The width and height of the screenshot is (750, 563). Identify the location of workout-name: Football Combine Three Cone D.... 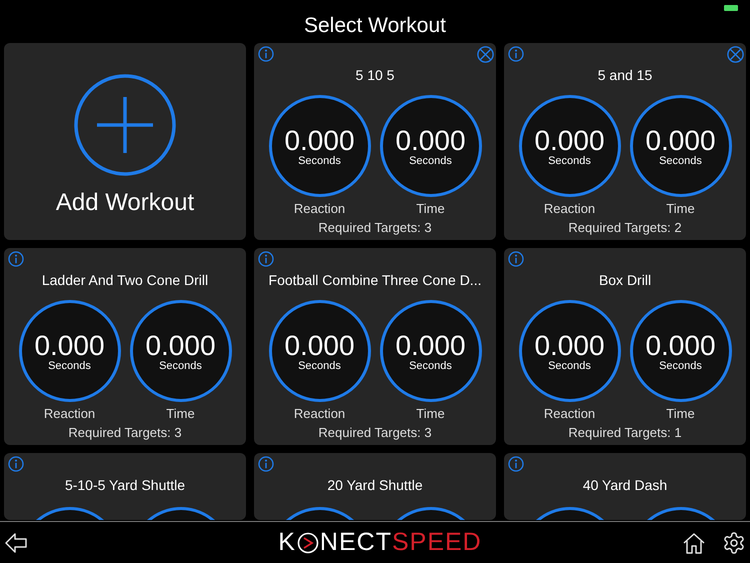
(375, 281).